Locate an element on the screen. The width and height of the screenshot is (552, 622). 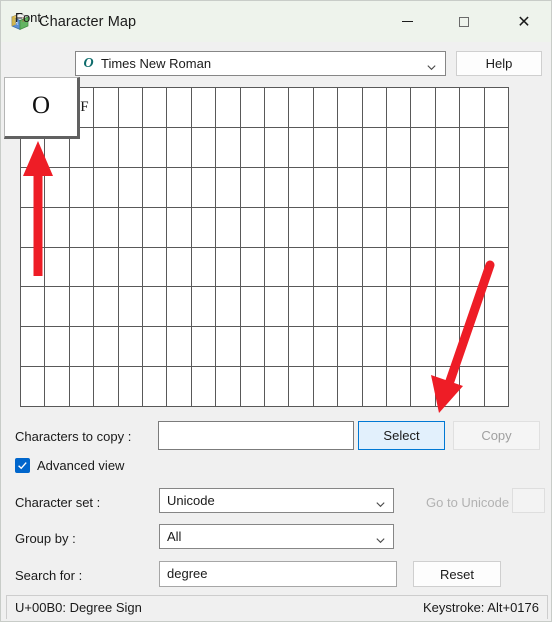
select-button: Select is located at coordinates (401, 435).